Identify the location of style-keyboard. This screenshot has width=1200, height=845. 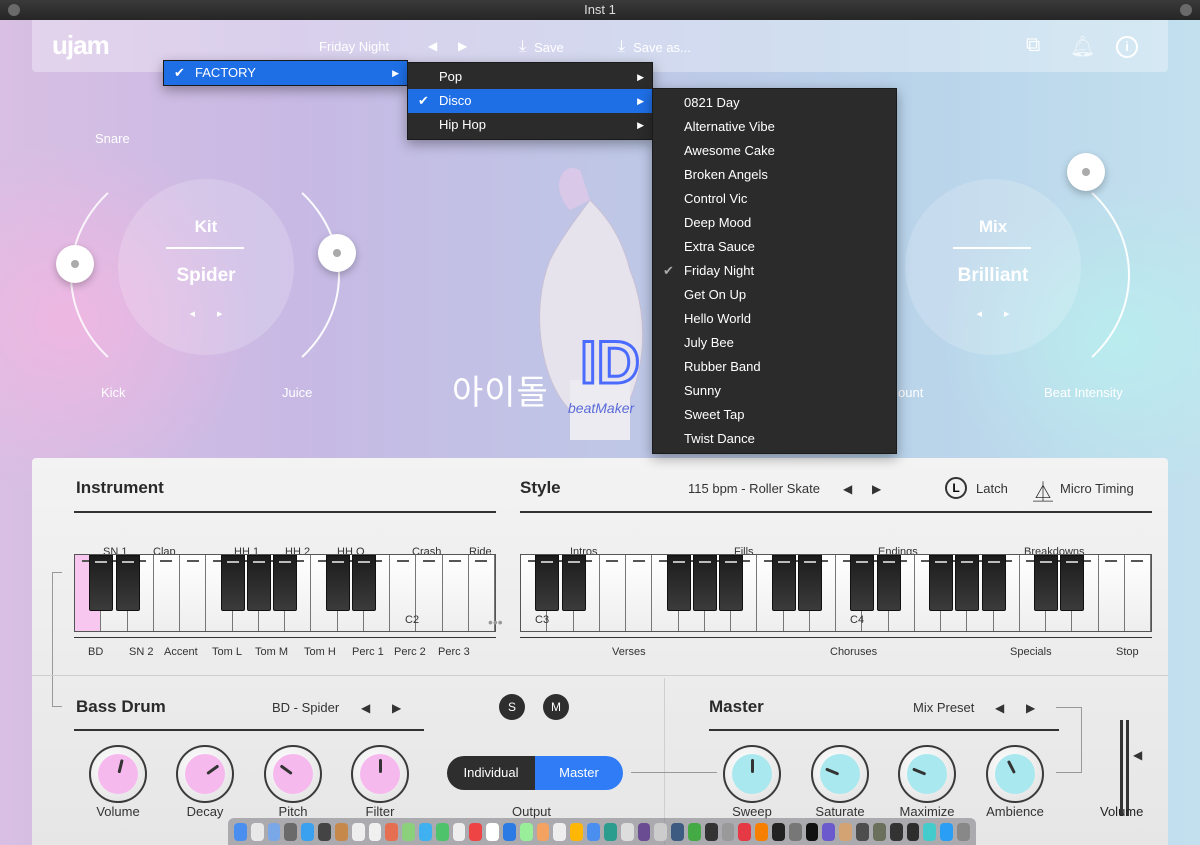
(836, 593).